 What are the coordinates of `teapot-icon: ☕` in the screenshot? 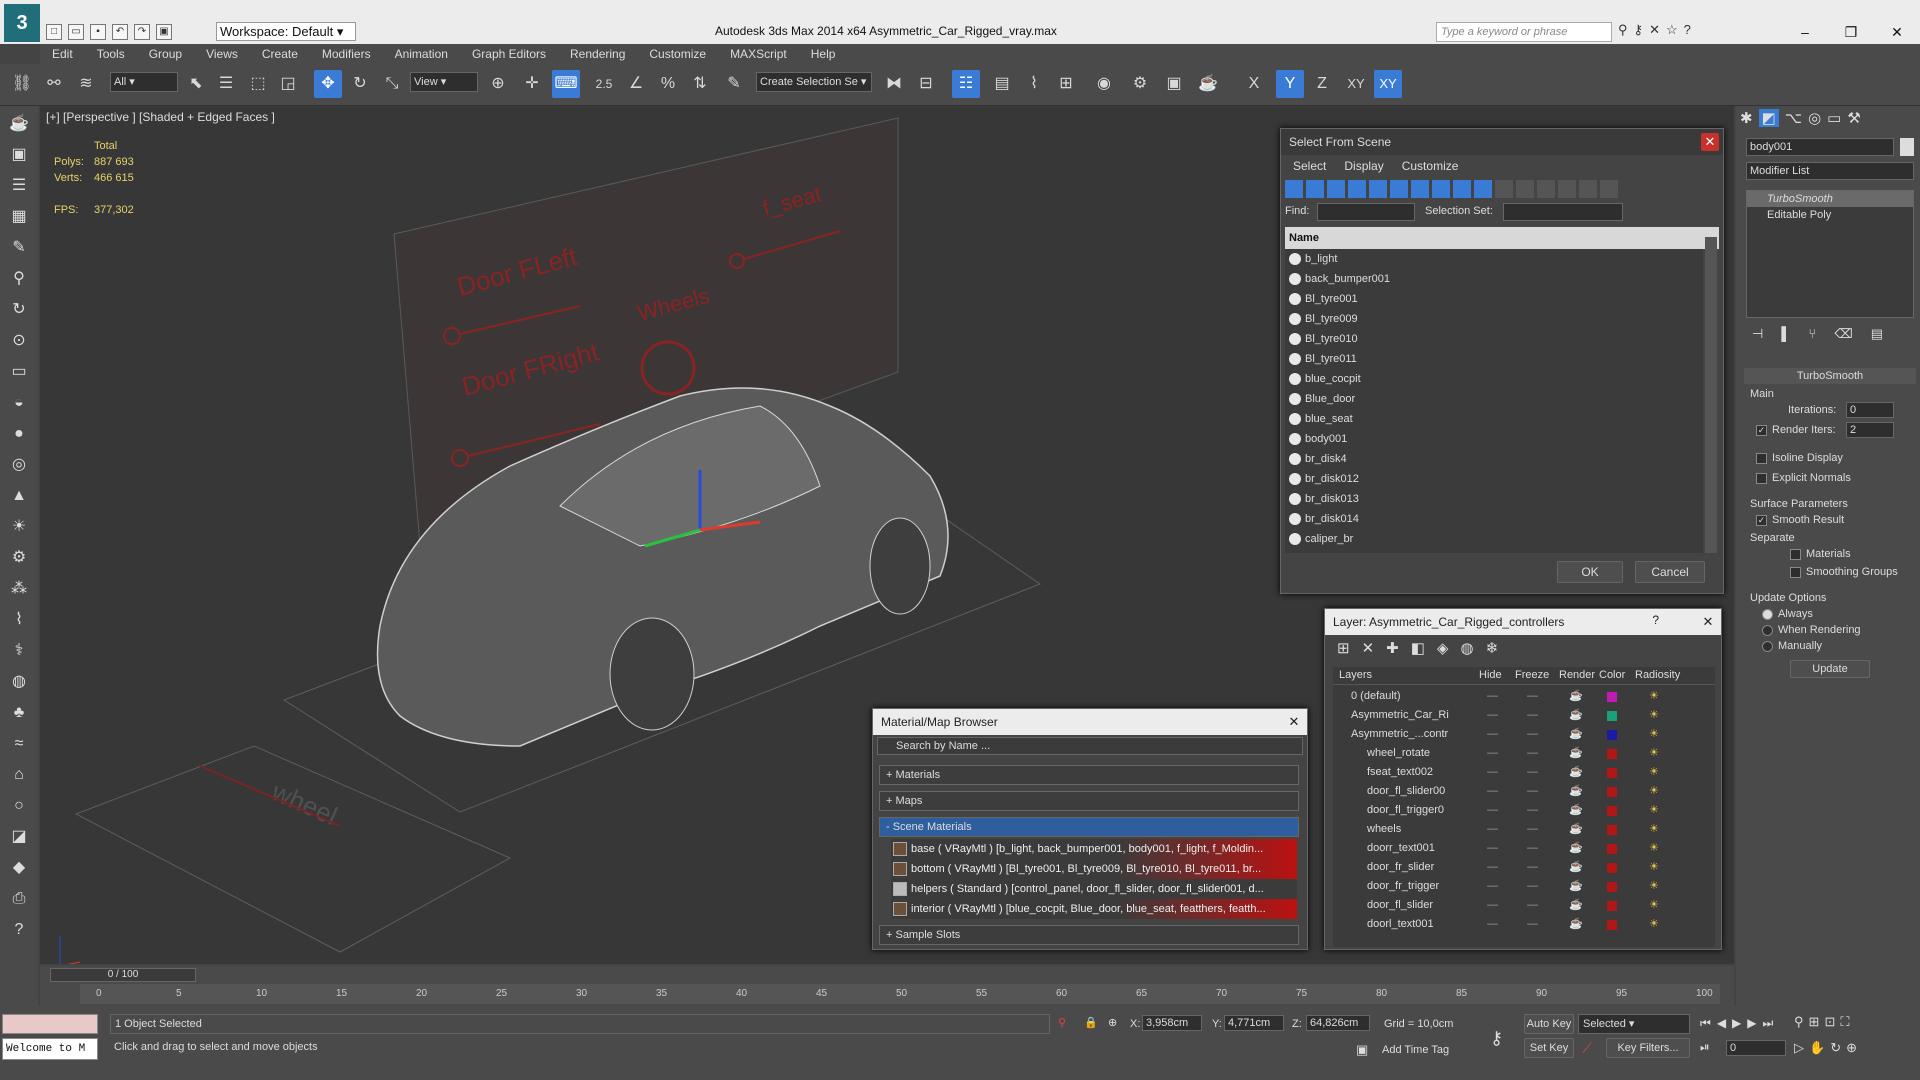 It's located at (19, 124).